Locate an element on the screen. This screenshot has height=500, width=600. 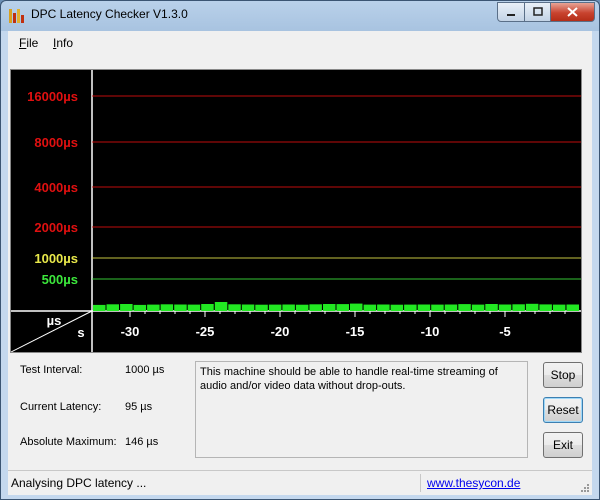
time-tick-label: -10 is located at coordinates (430, 331).